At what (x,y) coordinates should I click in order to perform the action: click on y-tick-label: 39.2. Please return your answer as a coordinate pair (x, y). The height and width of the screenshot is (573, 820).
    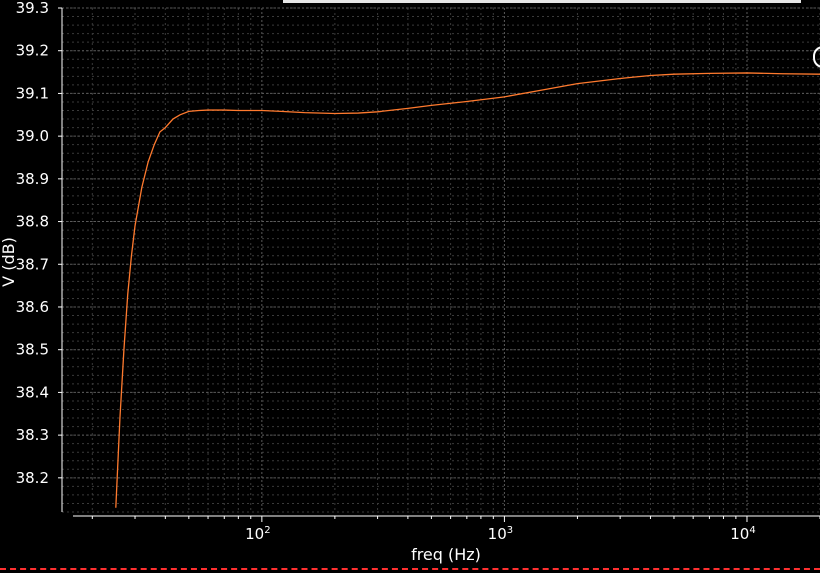
    Looking at the image, I should click on (32, 51).